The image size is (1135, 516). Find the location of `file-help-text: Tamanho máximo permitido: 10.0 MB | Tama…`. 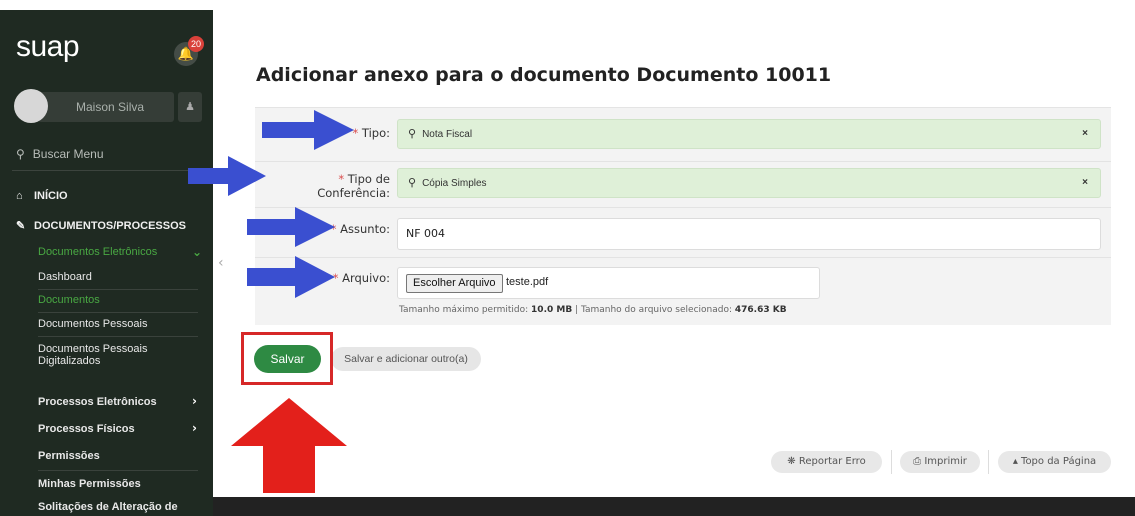

file-help-text: Tamanho máximo permitido: 10.0 MB | Tama… is located at coordinates (593, 310).